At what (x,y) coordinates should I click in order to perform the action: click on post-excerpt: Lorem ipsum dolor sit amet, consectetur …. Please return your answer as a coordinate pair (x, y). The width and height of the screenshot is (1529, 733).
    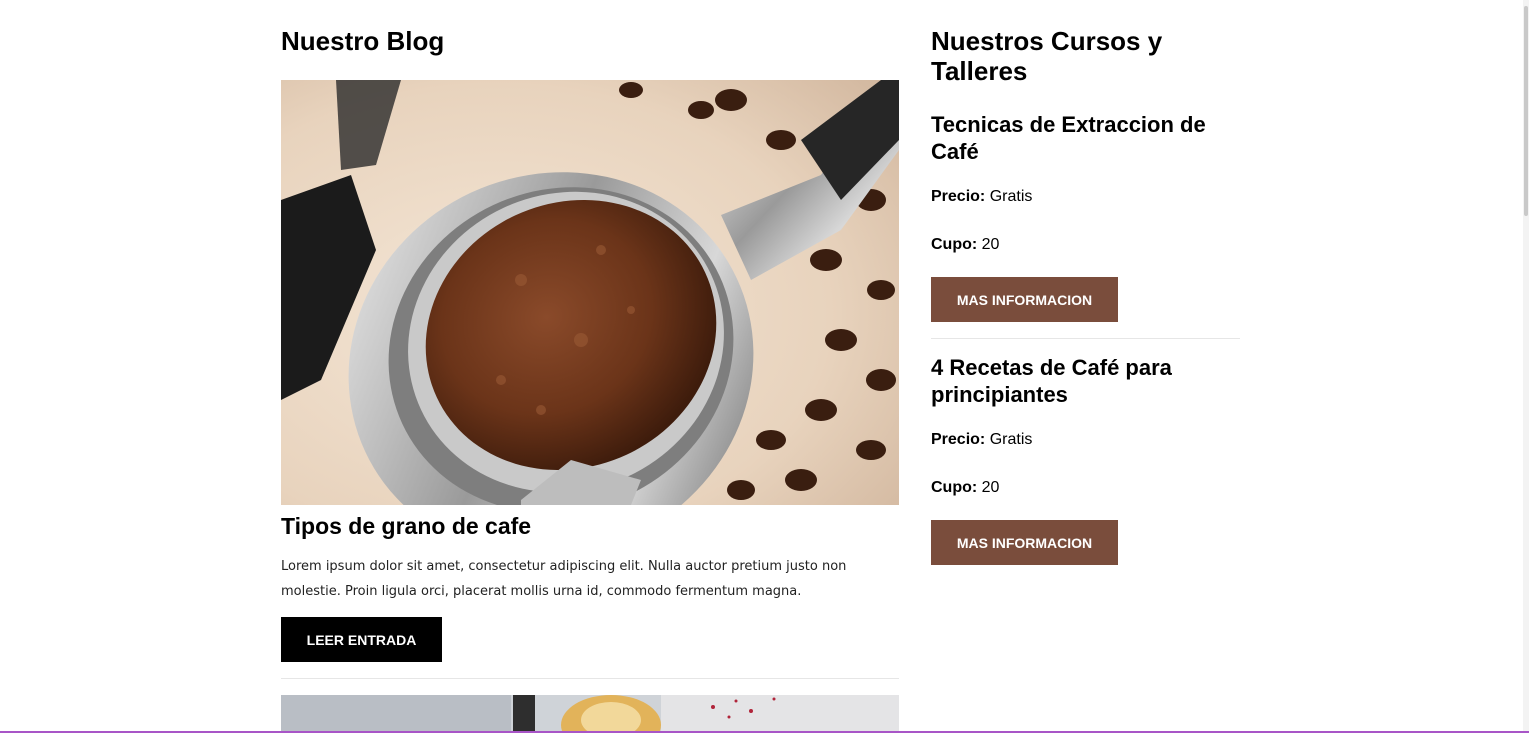
    Looking at the image, I should click on (564, 579).